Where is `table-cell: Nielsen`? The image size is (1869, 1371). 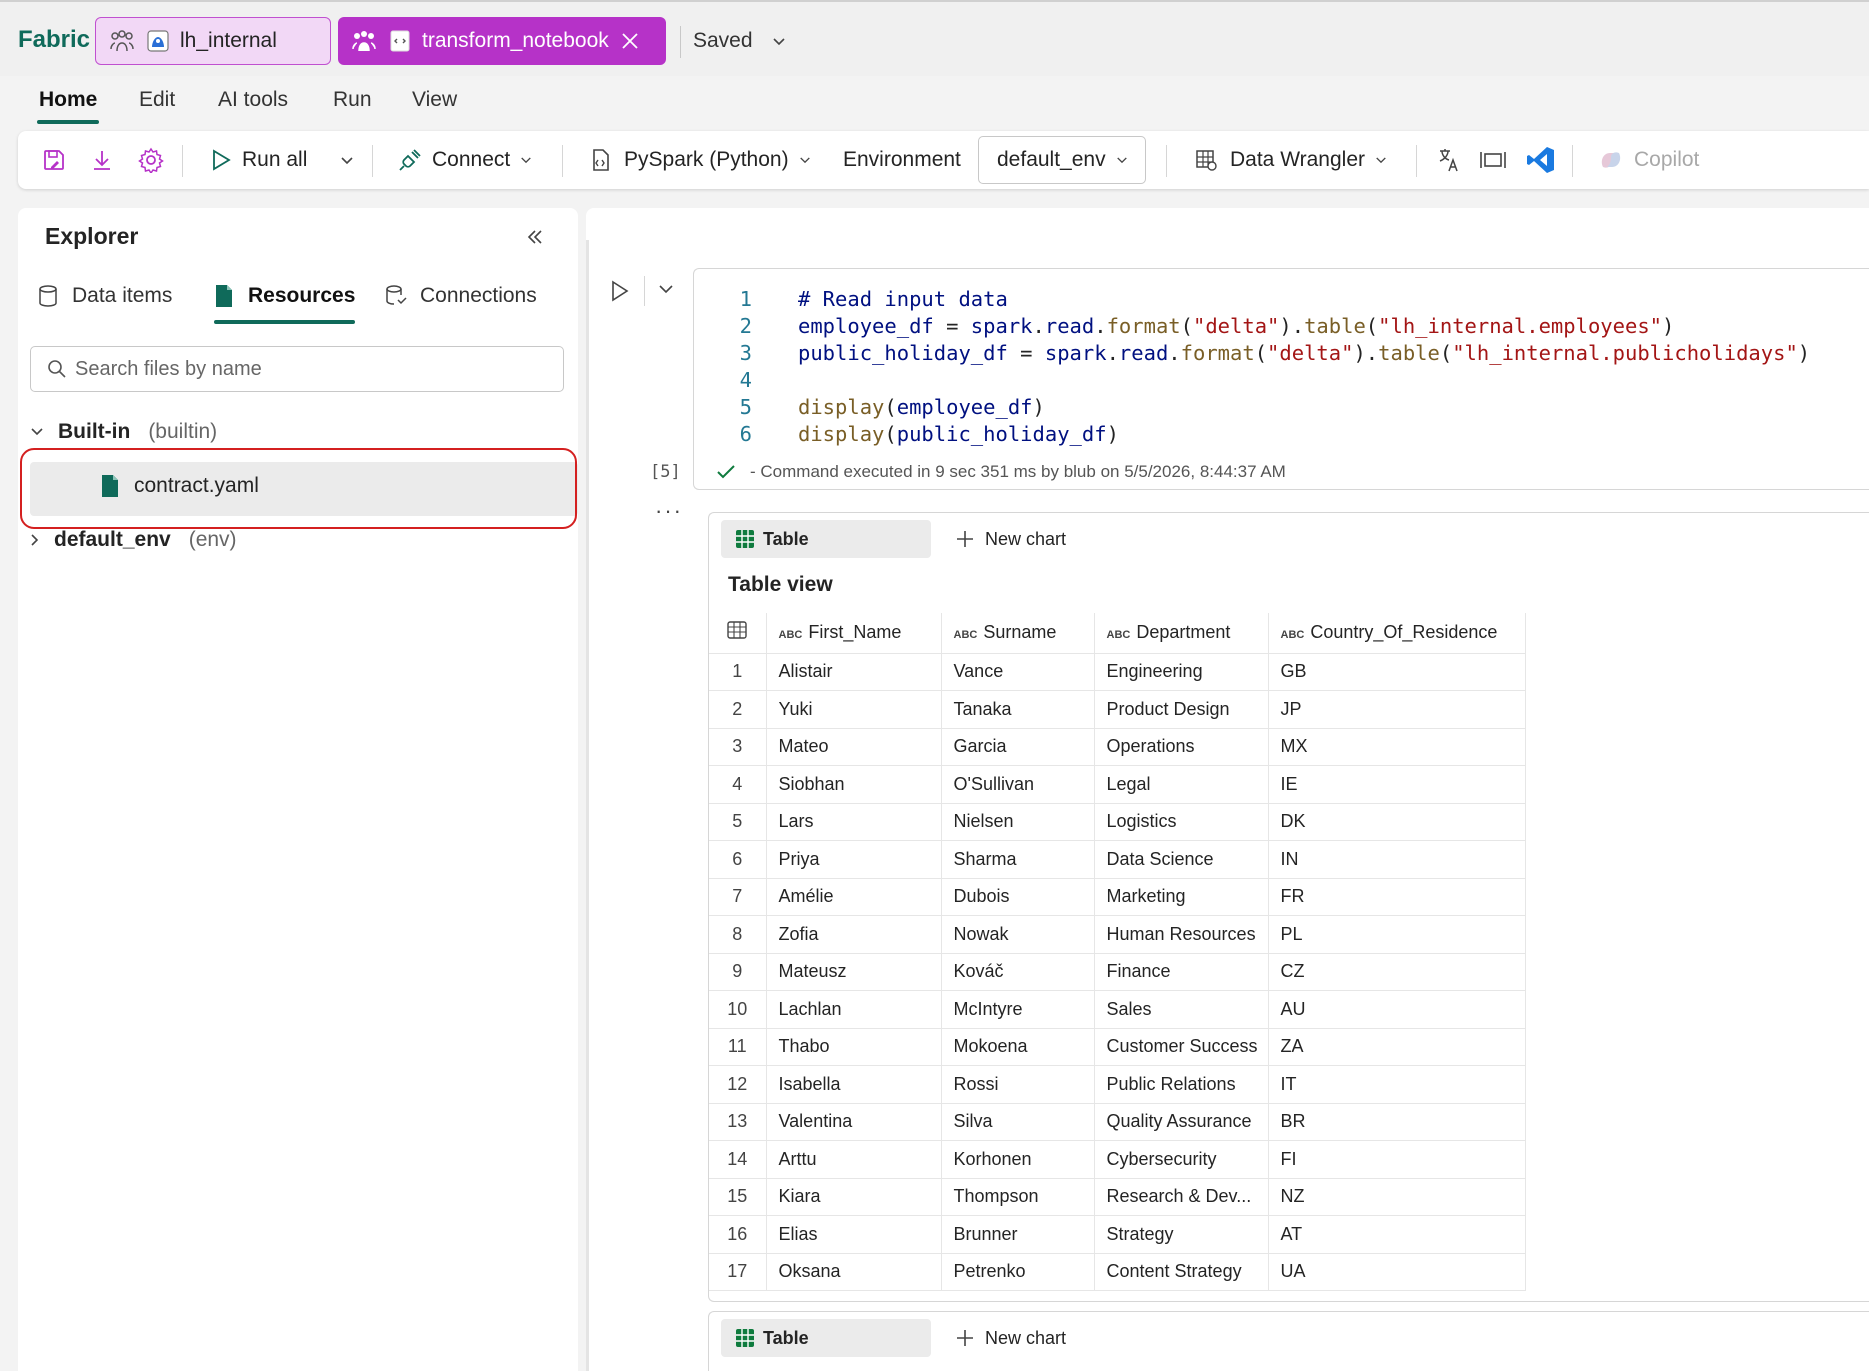
table-cell: Nielsen is located at coordinates (1018, 822).